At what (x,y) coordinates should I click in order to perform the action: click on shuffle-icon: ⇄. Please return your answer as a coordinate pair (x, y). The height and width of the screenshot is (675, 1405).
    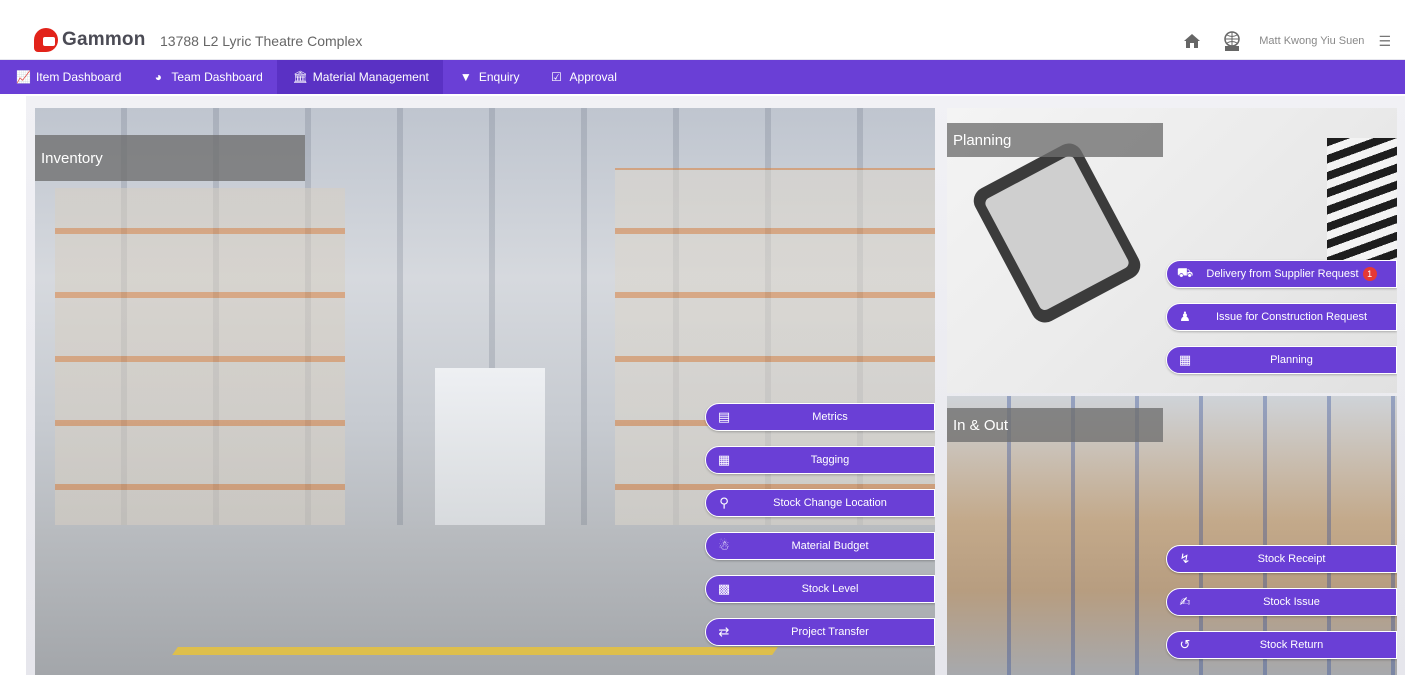
    Looking at the image, I should click on (724, 631).